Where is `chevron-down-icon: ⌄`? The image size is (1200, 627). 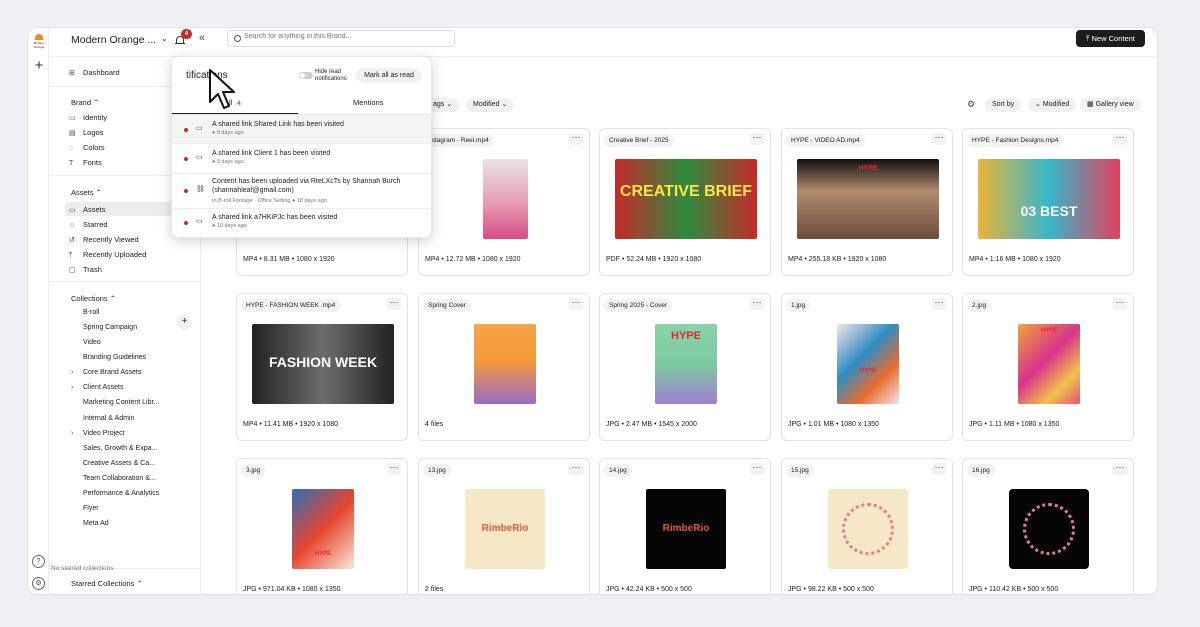
chevron-down-icon: ⌄ is located at coordinates (164, 38).